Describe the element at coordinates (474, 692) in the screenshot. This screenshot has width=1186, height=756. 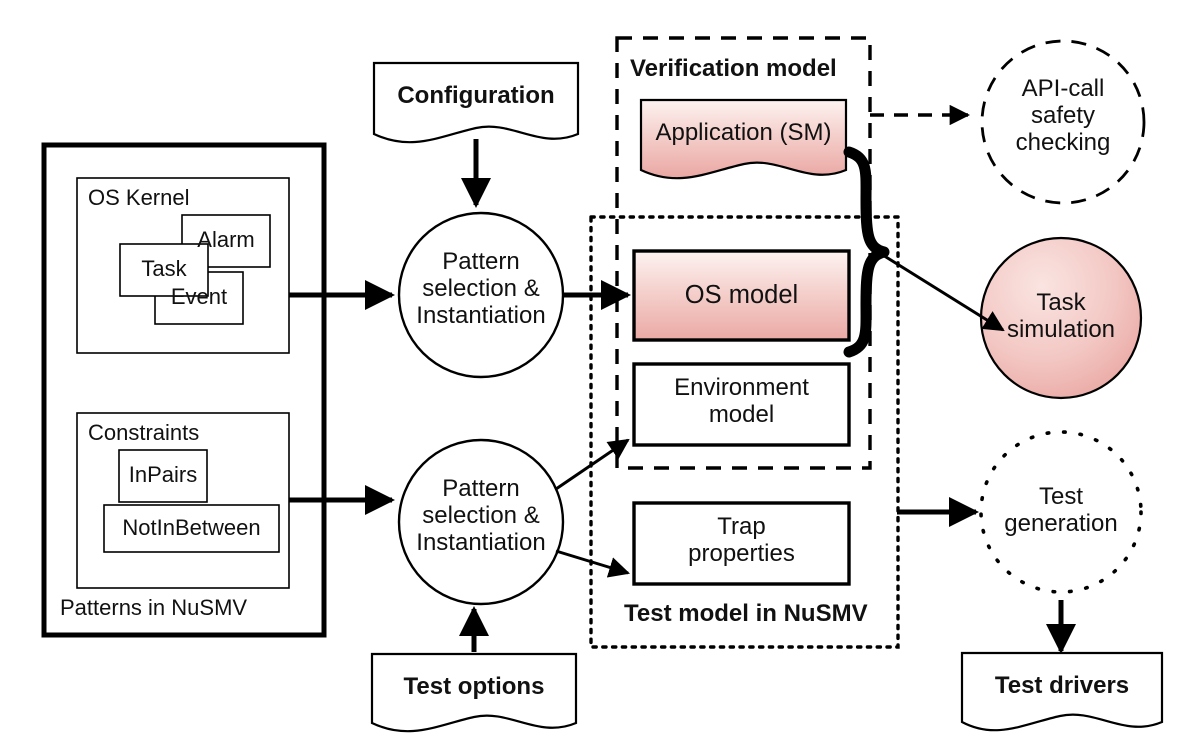
I see `test-options-doc-shape` at that location.